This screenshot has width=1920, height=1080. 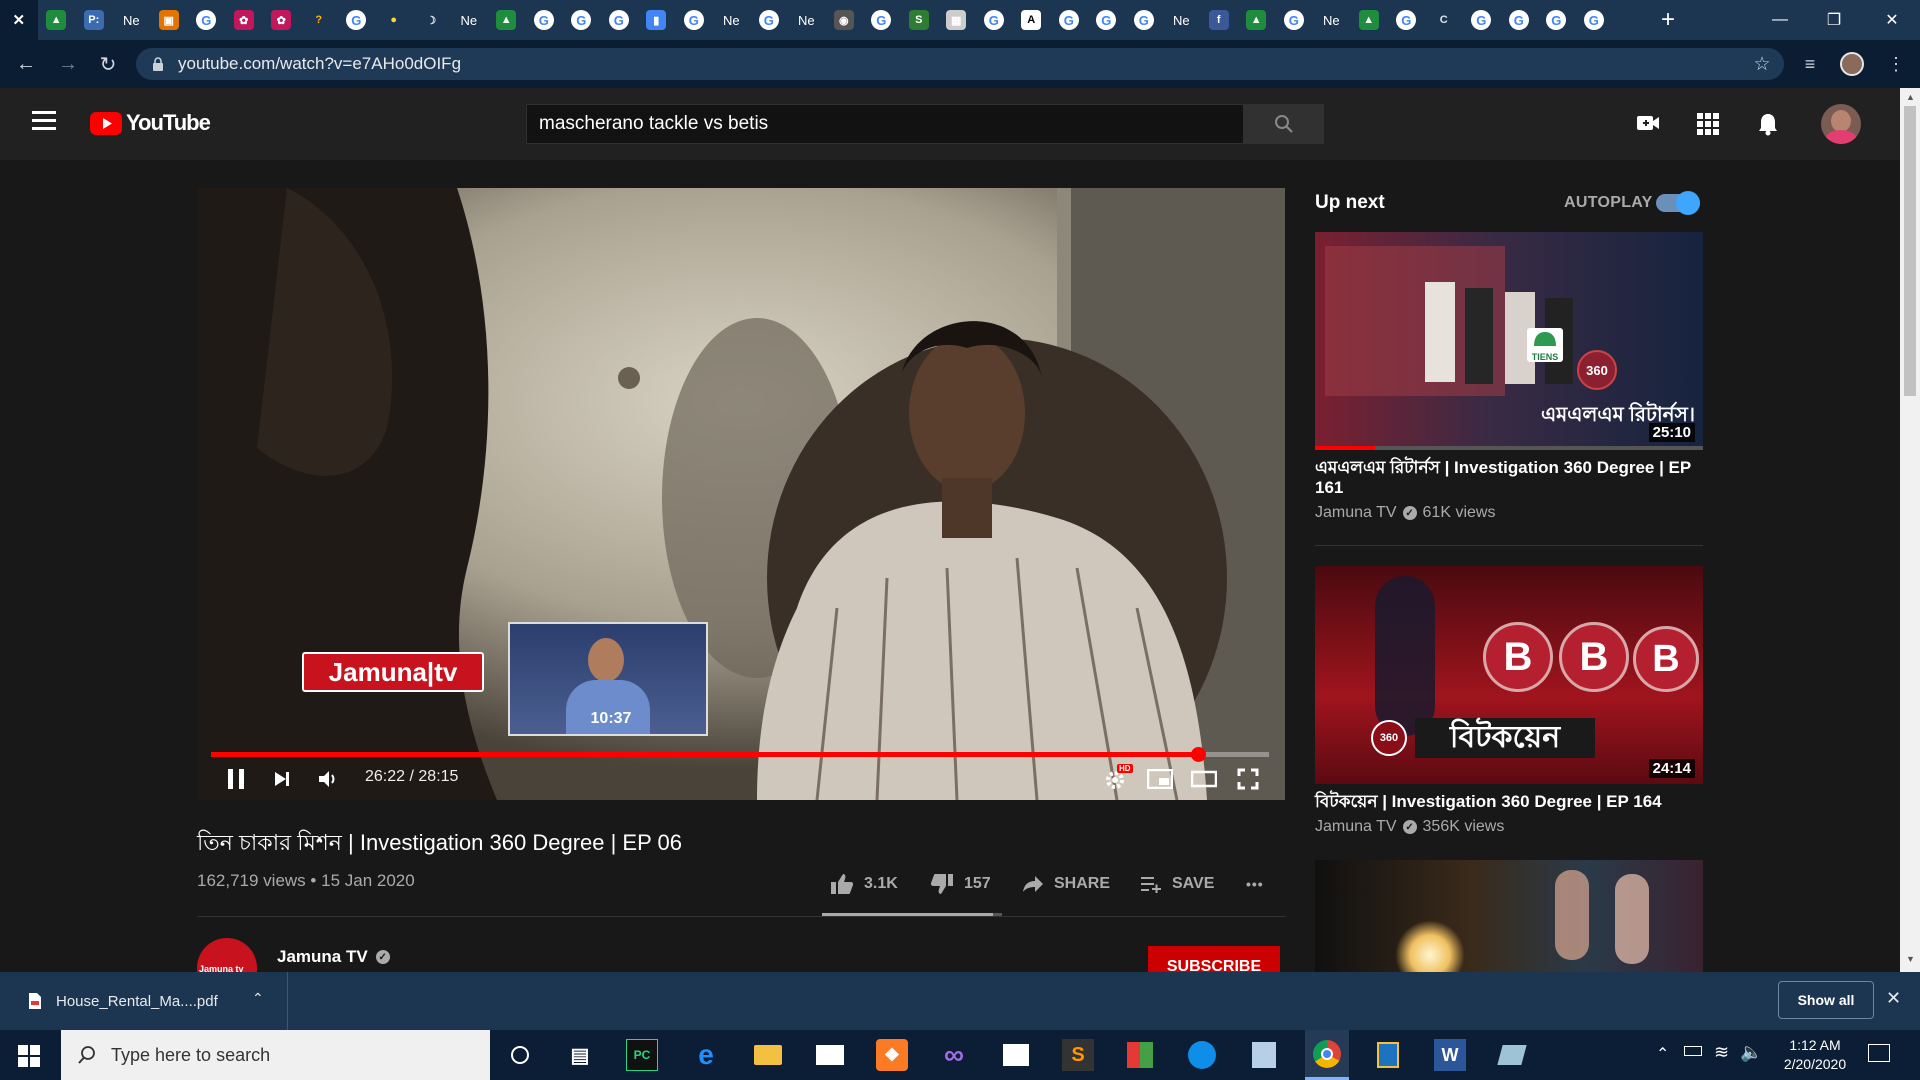 What do you see at coordinates (432, 20) in the screenshot?
I see `browser-tab: ☽` at bounding box center [432, 20].